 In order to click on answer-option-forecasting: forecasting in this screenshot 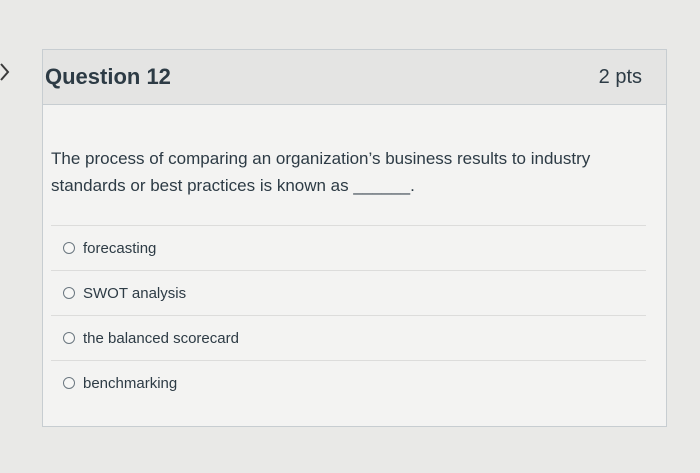, I will do `click(348, 248)`.